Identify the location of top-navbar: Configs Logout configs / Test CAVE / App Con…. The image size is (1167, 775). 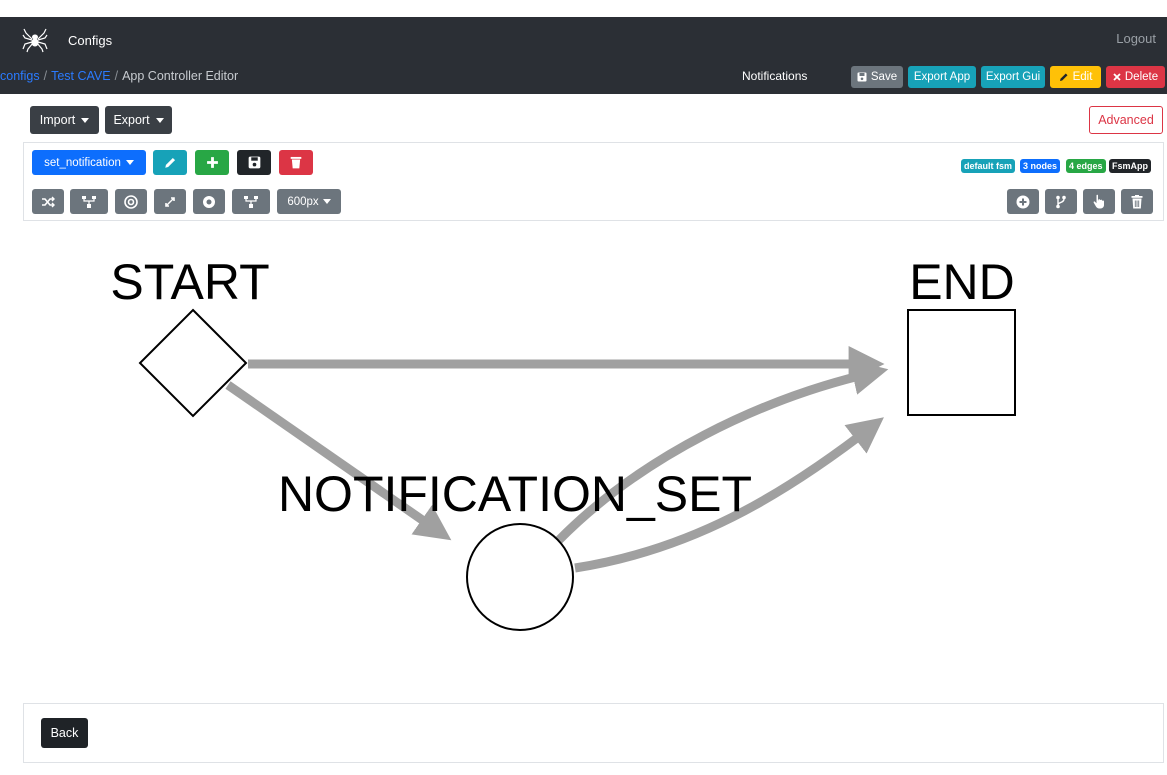
(583, 55).